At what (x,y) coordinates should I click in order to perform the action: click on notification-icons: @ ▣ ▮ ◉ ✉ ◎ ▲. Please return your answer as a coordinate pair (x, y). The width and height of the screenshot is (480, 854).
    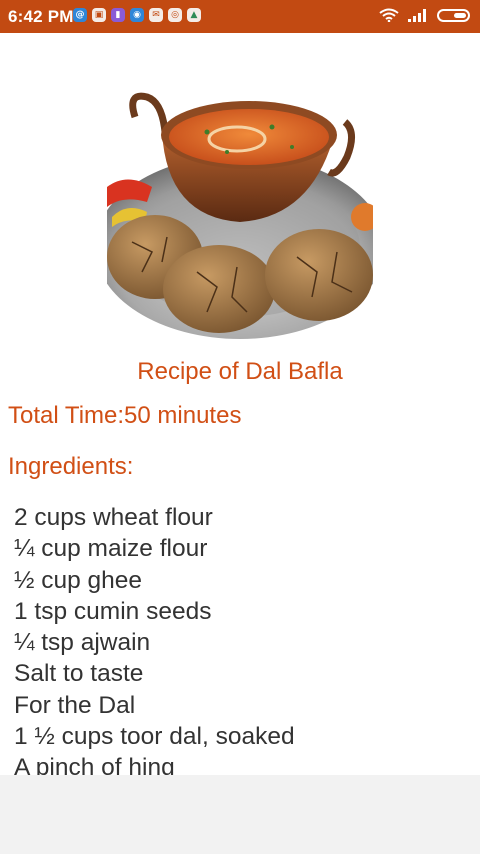
    Looking at the image, I should click on (137, 15).